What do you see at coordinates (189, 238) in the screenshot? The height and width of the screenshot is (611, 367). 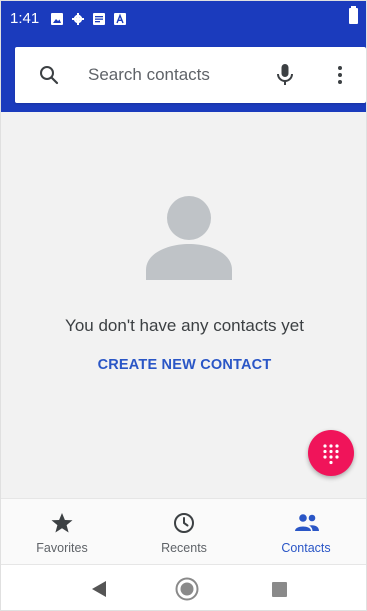 I see `person-placeholder-icon` at bounding box center [189, 238].